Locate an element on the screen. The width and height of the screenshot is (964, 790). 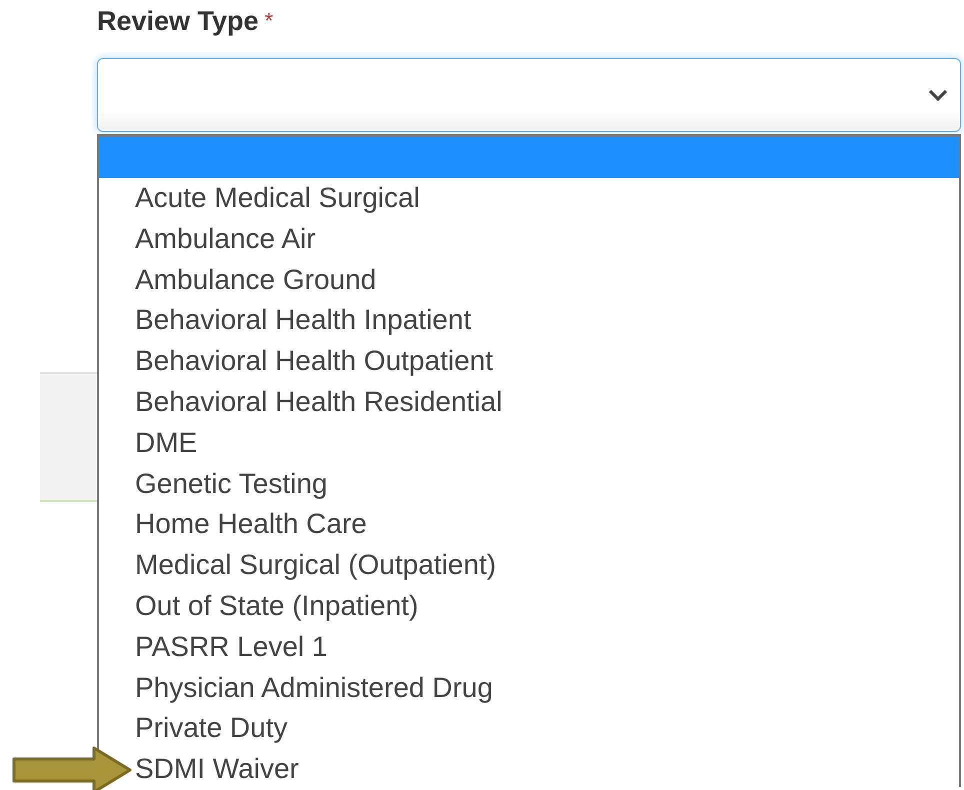
dropdown-option: Behavioral Health Residential is located at coordinates (546, 402).